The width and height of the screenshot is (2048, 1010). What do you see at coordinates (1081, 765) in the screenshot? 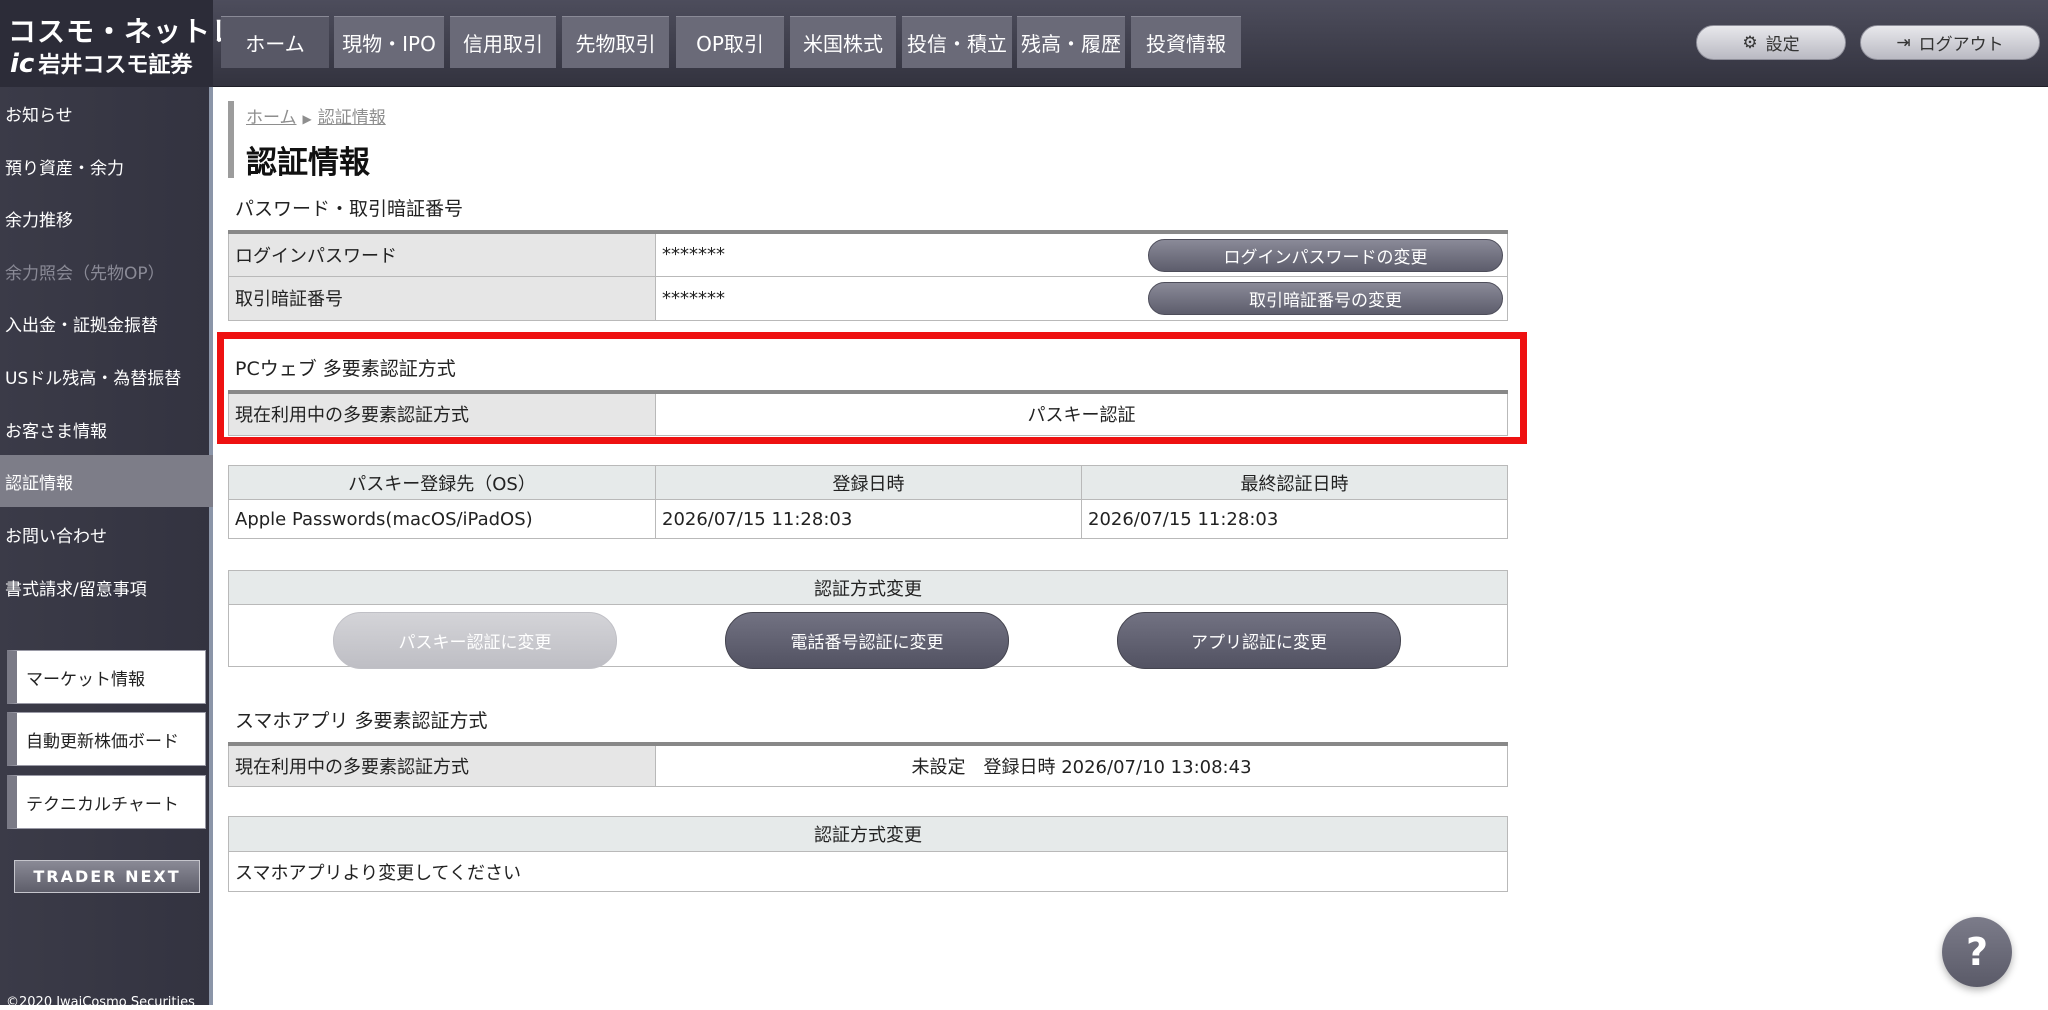
I see `app-mfa-value: 未設定 登録日時 2026/07/10 13:08:43` at bounding box center [1081, 765].